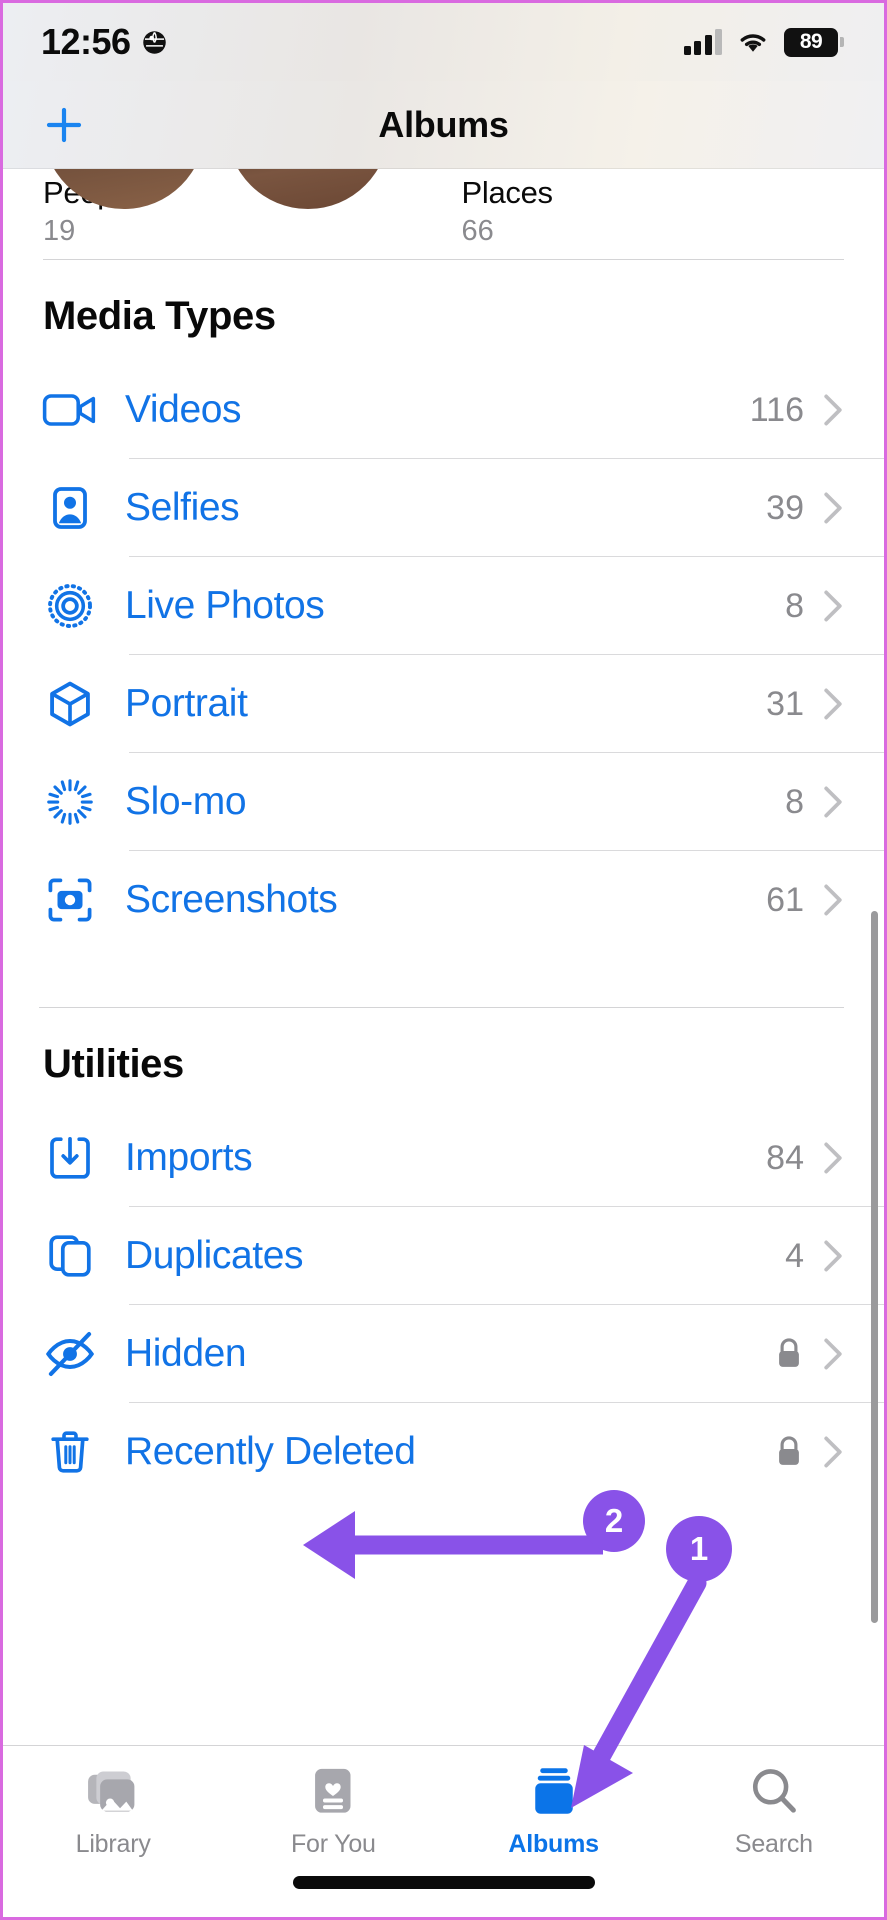 The image size is (887, 1920). Describe the element at coordinates (113, 1064) in the screenshot. I see `section-title-utilities: Utilities` at that location.